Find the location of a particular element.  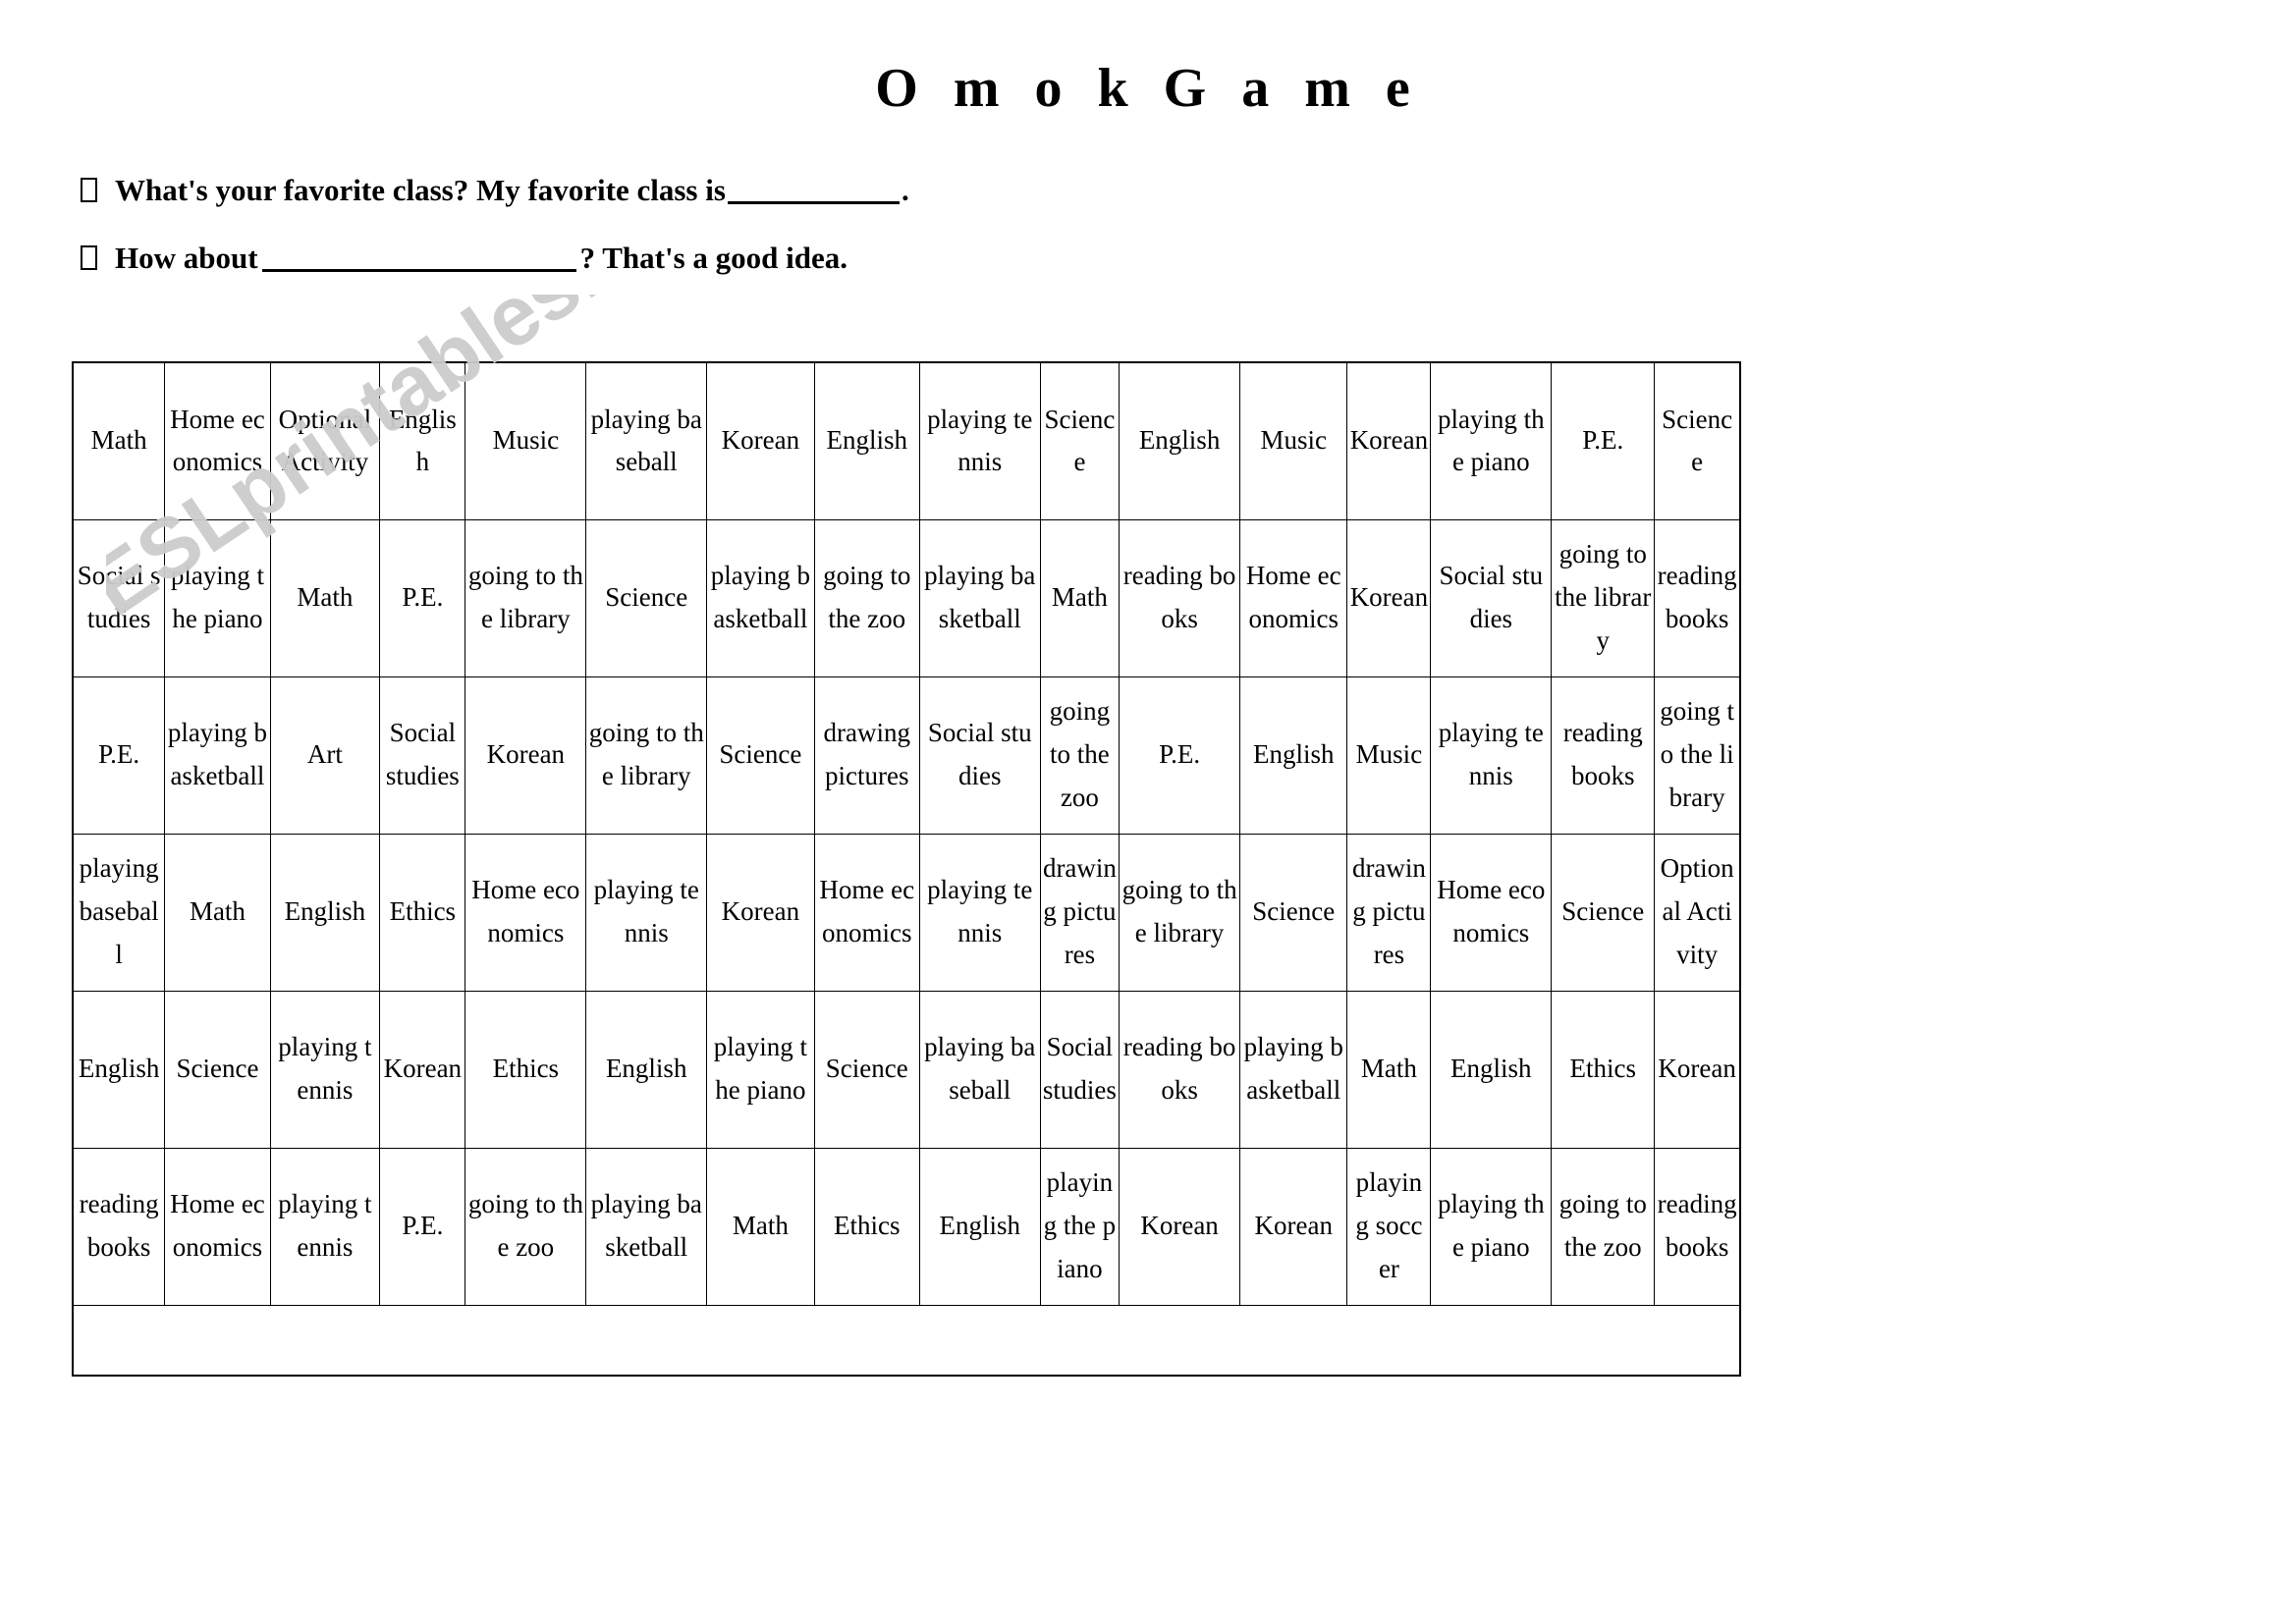

how-about-blank is located at coordinates (418, 258).